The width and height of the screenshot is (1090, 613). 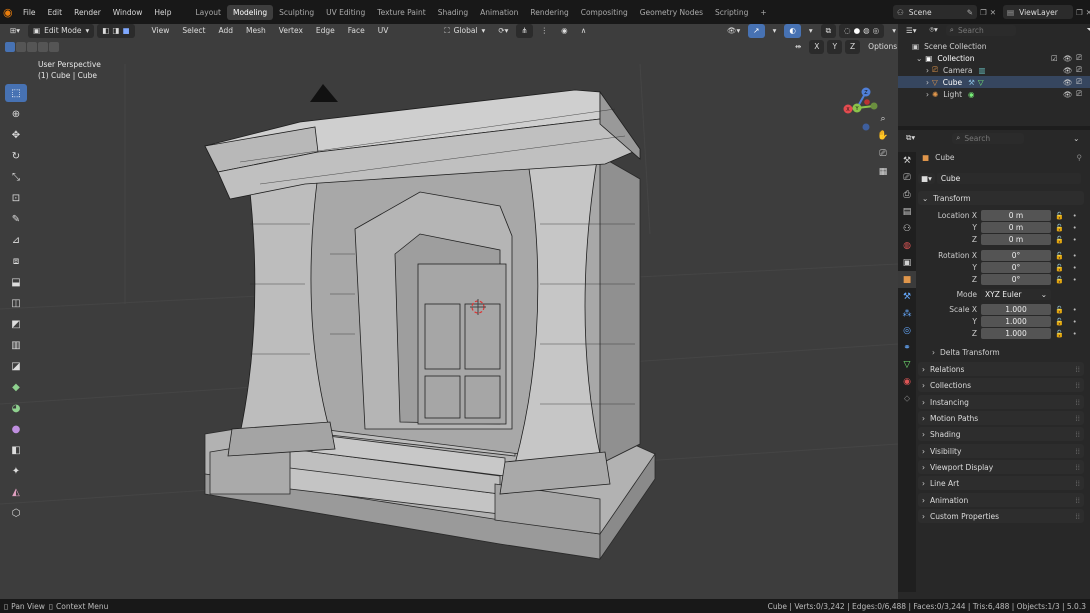 I want to click on gizmo-neg-z-axis, so click(x=866, y=127).